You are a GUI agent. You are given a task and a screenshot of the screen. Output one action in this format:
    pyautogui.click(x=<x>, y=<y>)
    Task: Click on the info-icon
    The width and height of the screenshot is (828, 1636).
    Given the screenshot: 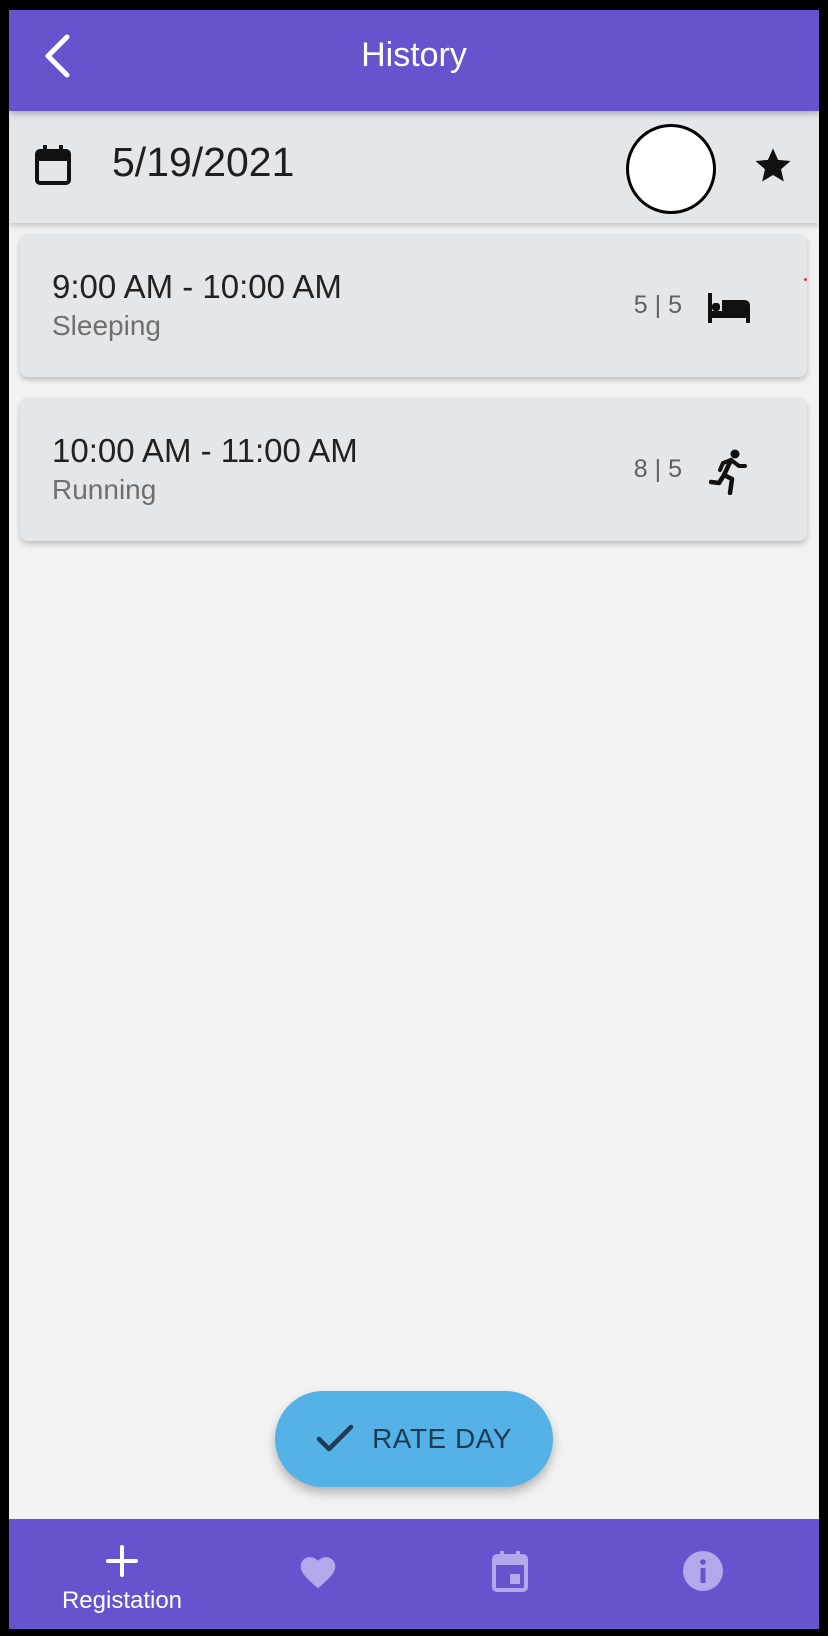 What is the action you would take?
    pyautogui.click(x=703, y=1571)
    